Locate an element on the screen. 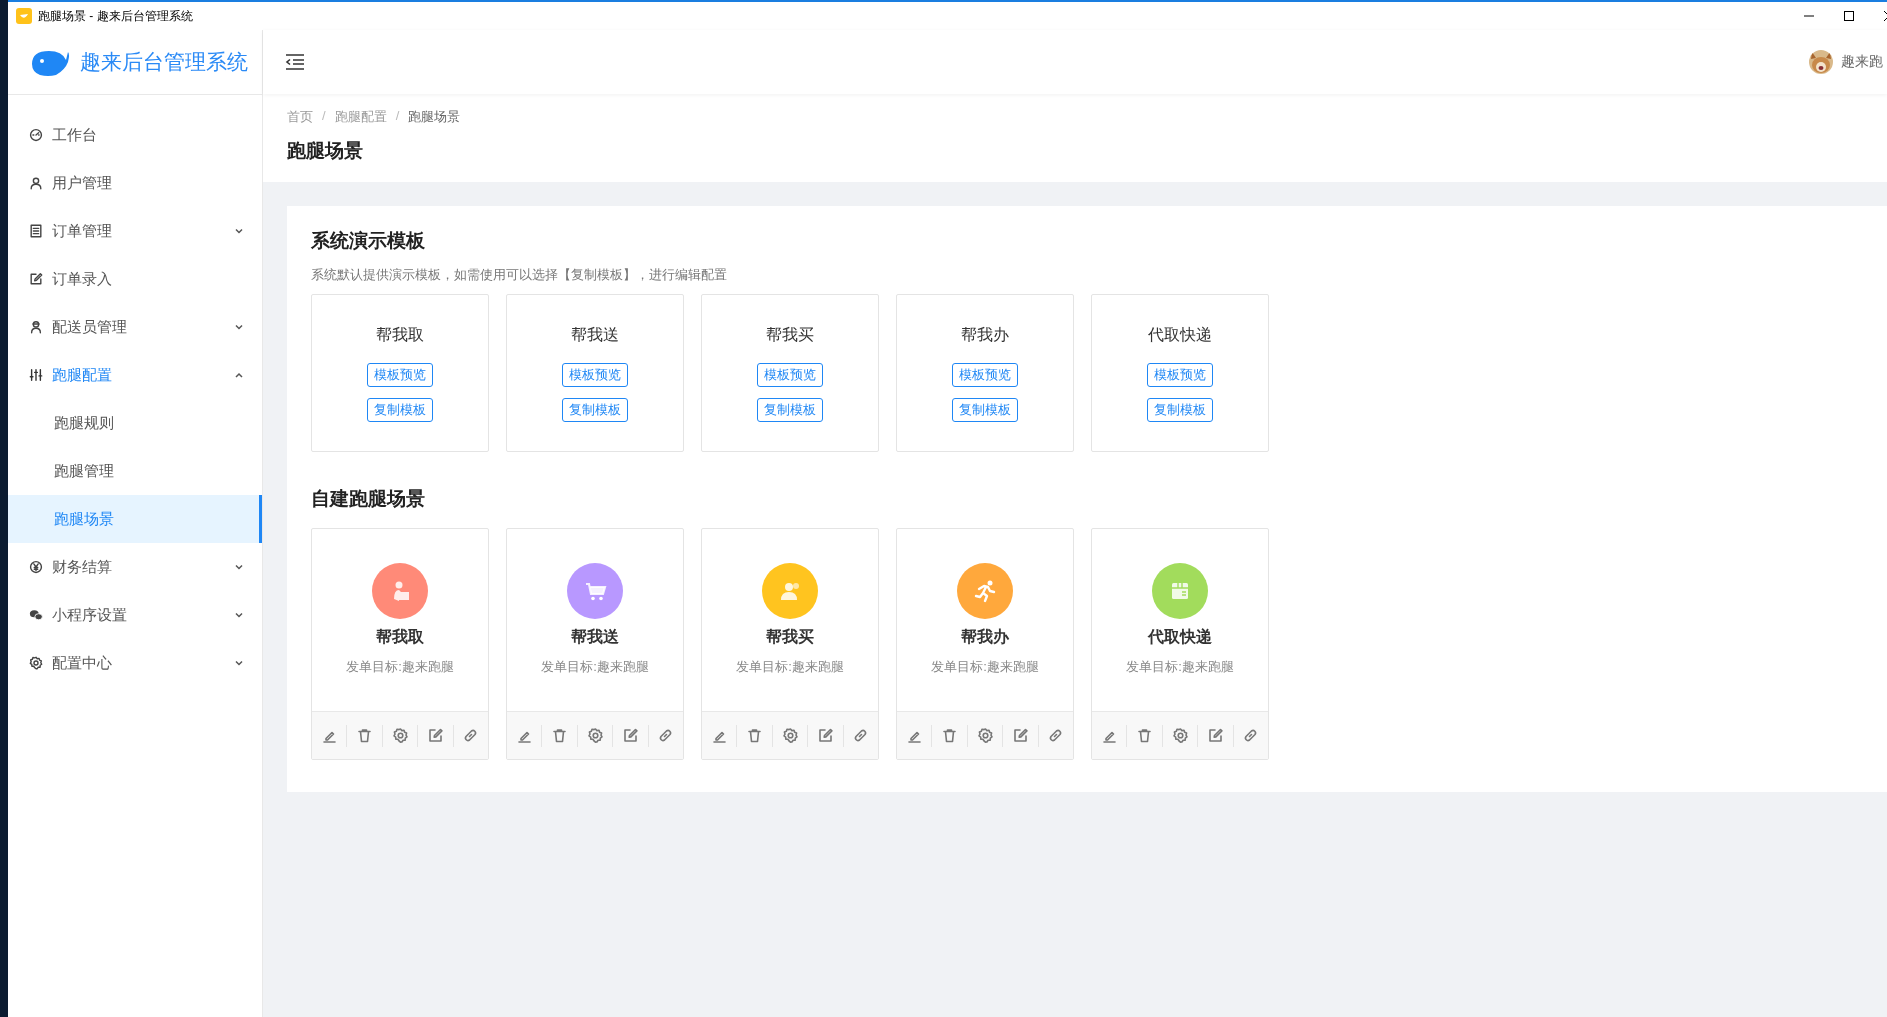  scene-name: 帮我买 is located at coordinates (790, 637).